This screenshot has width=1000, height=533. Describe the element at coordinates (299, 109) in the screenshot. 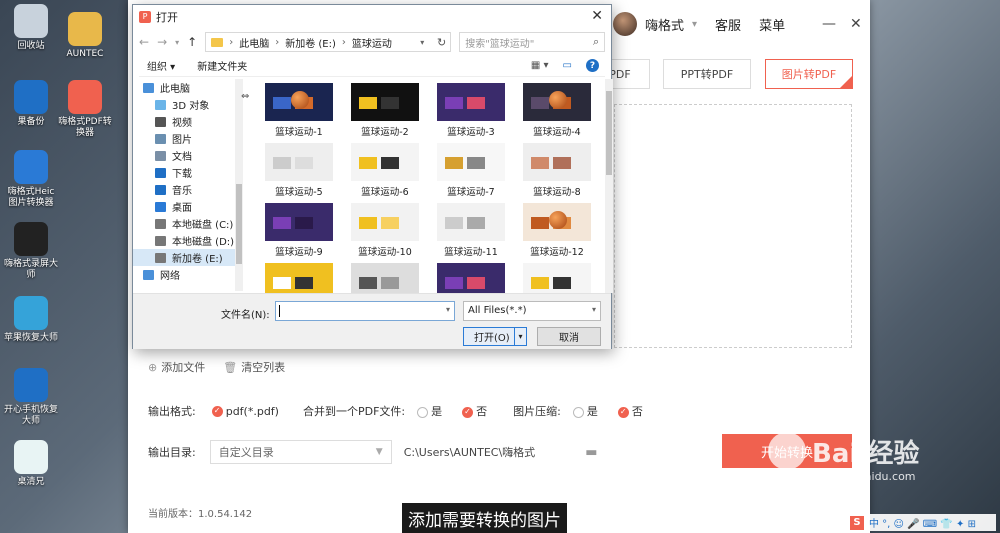

I see `file-item: 篮球运动-1` at that location.